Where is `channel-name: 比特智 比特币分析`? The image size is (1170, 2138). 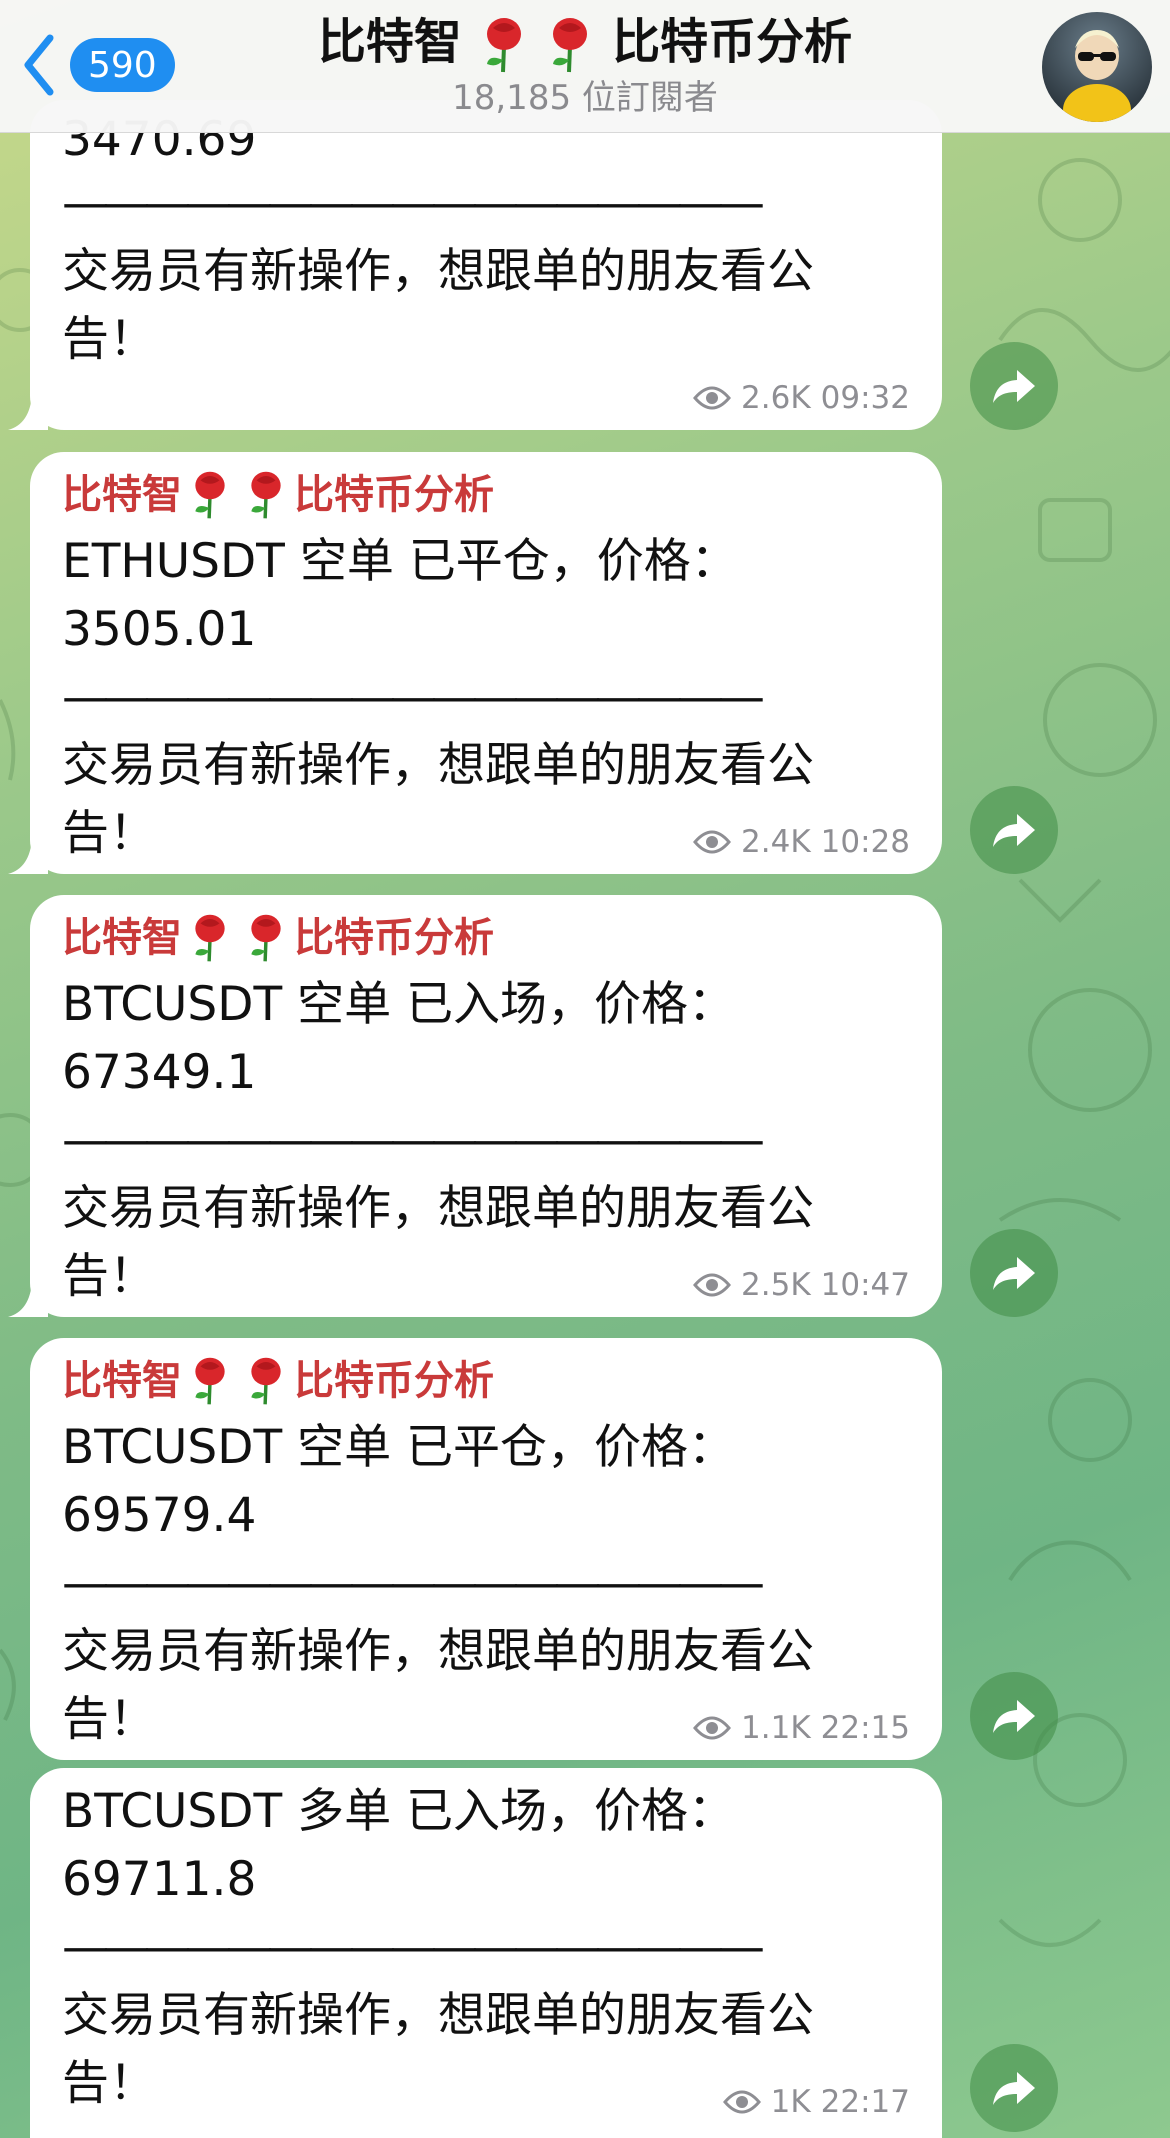 channel-name: 比特智 比特币分析 is located at coordinates (585, 42).